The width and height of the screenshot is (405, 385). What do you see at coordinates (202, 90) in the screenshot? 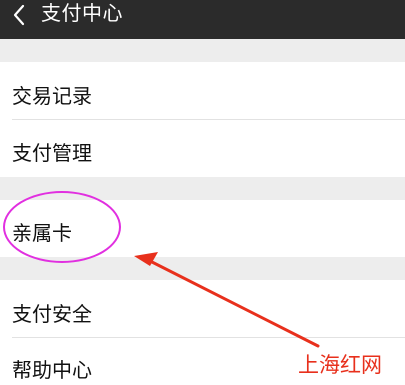
I see `menu-item-transaction-records: 交易记录` at bounding box center [202, 90].